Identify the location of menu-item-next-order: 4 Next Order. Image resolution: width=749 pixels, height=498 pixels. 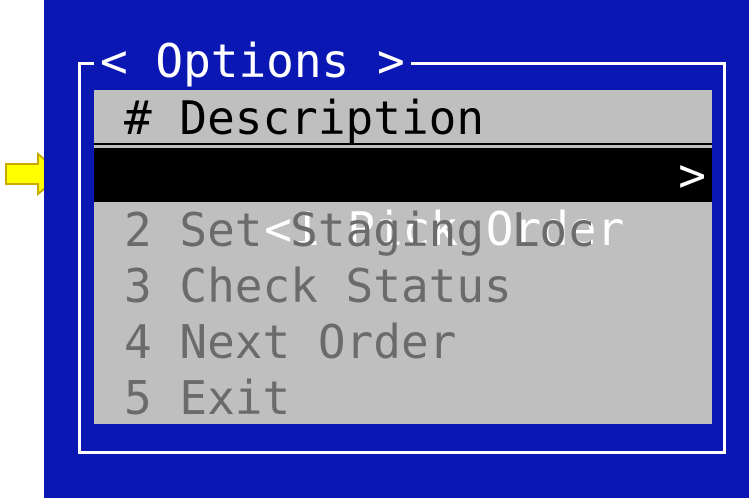
(403, 342).